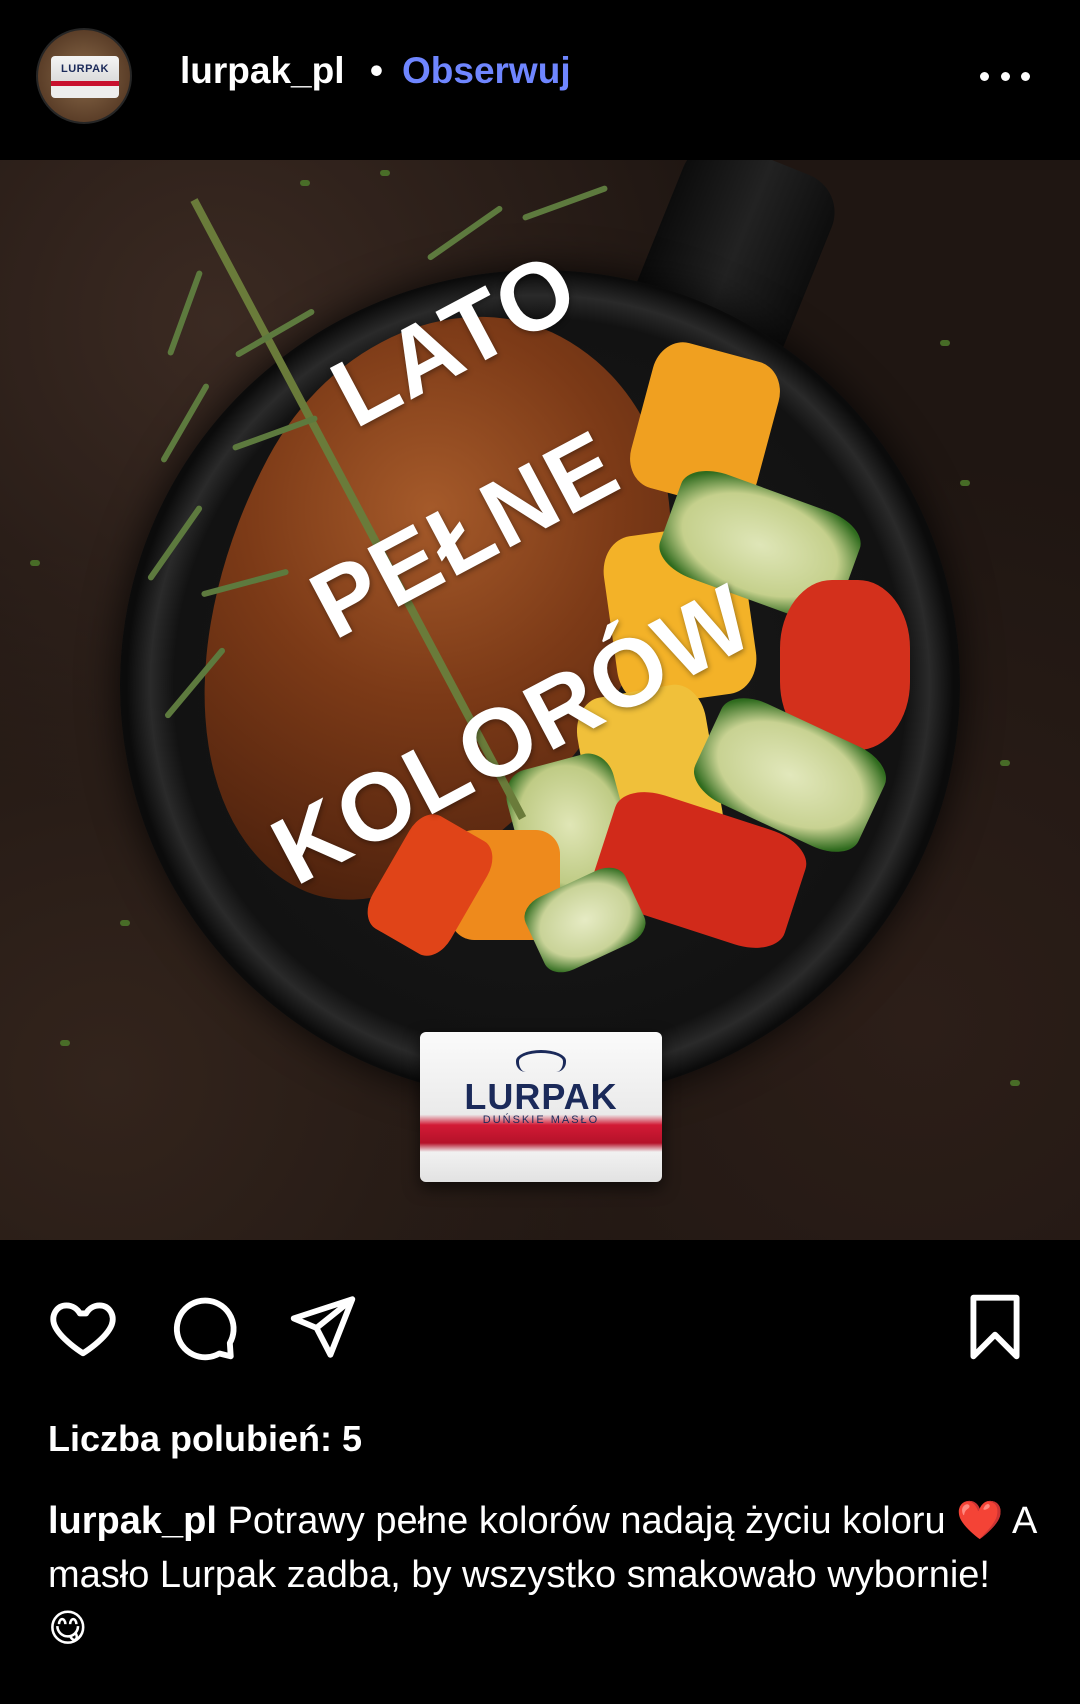  What do you see at coordinates (995, 1327) in the screenshot?
I see `bookmark-icon` at bounding box center [995, 1327].